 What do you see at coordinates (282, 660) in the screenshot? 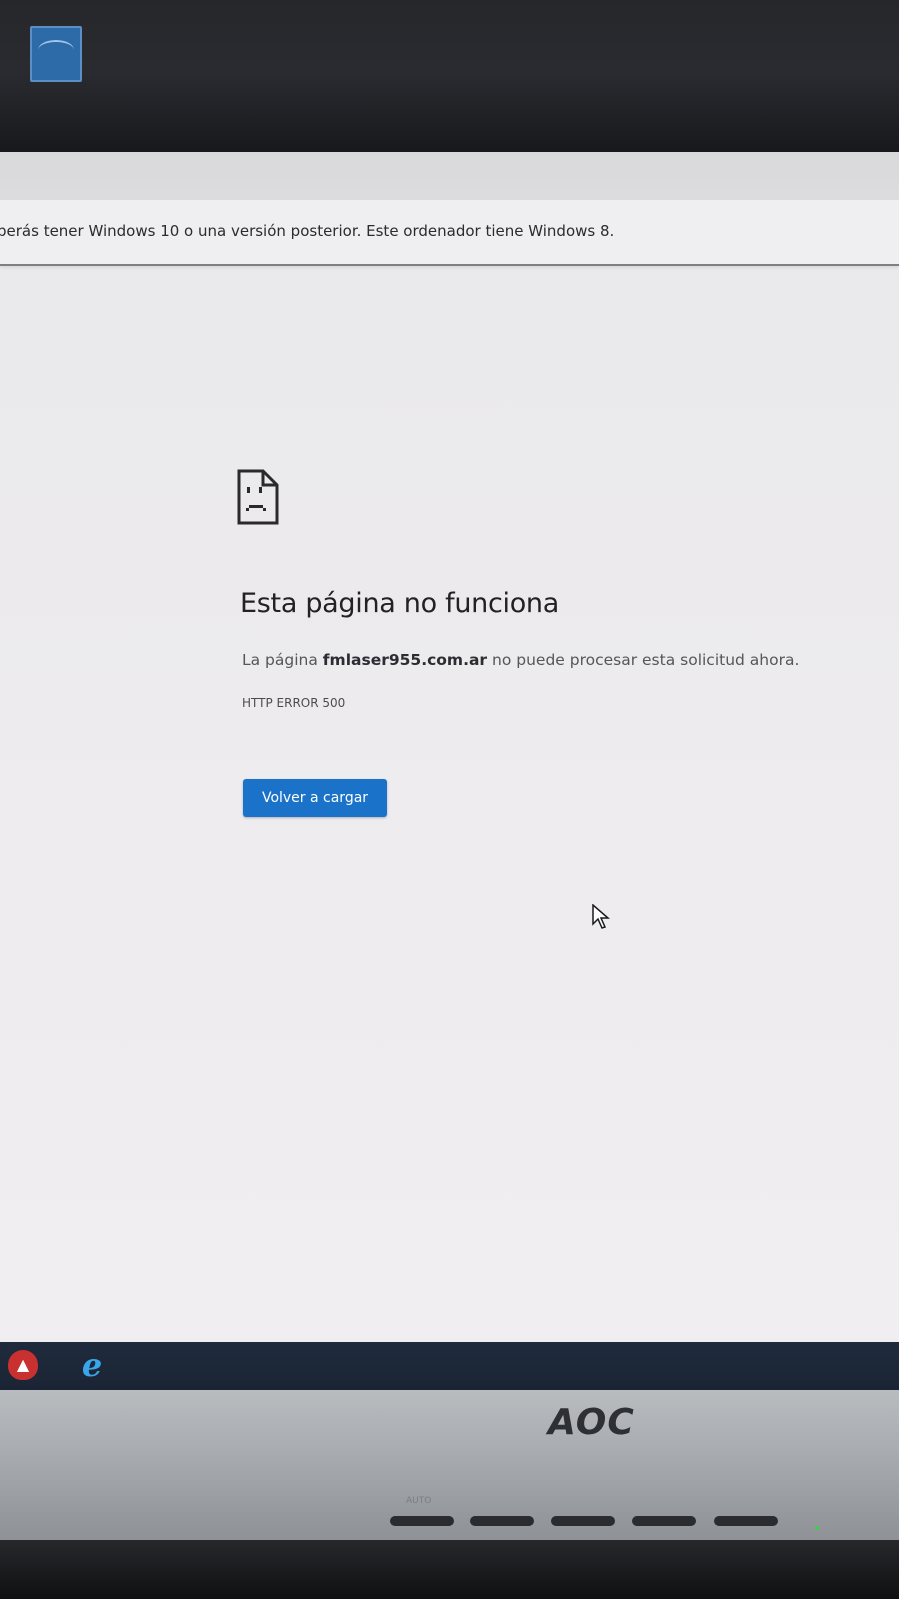
I see `error-desc-prefix: La página` at bounding box center [282, 660].